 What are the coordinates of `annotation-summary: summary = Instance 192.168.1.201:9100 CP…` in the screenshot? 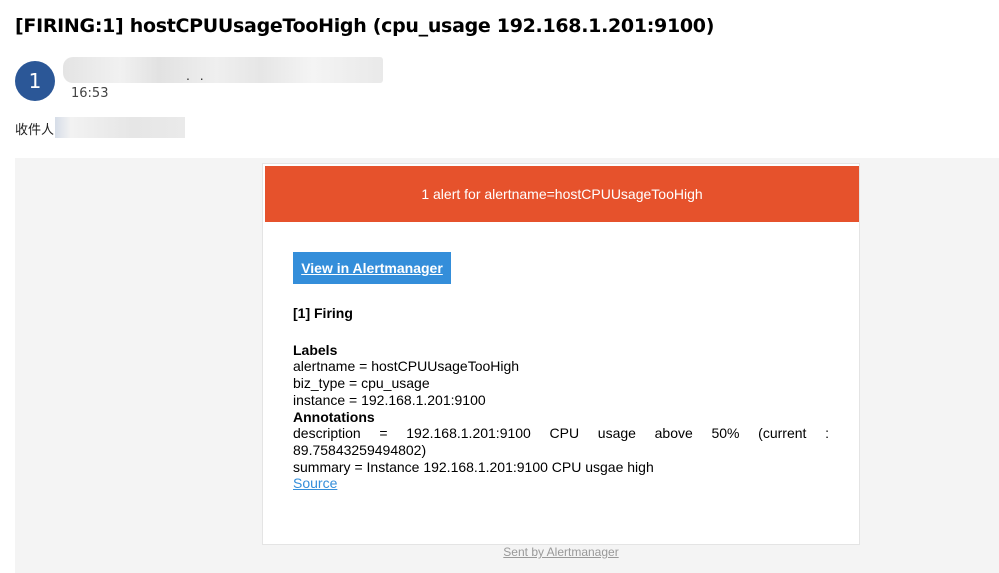 It's located at (473, 466).